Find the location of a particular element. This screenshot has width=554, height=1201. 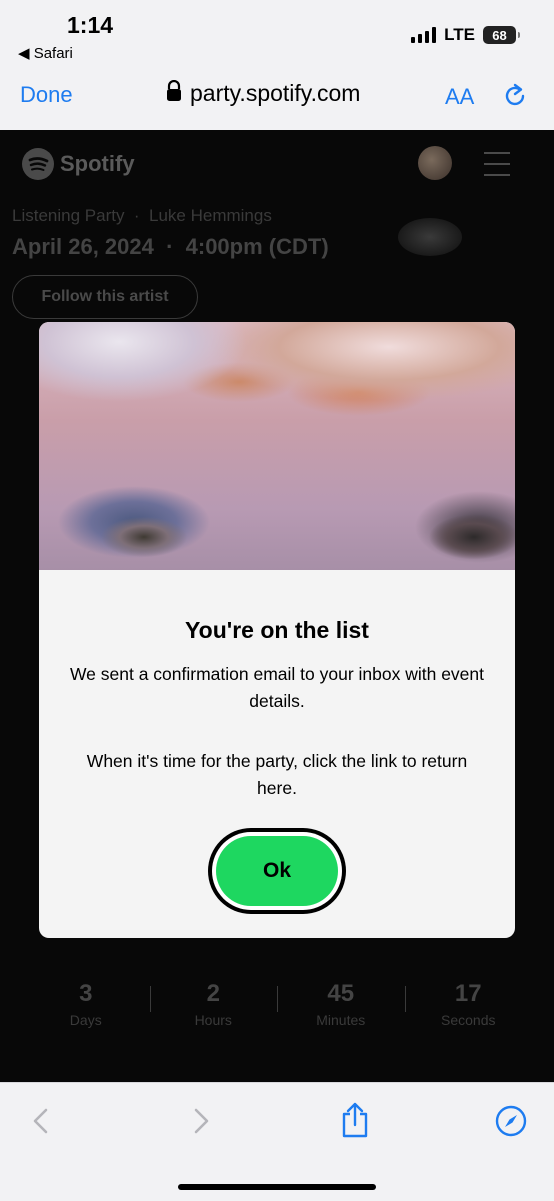

home-indicator is located at coordinates (277, 1187).